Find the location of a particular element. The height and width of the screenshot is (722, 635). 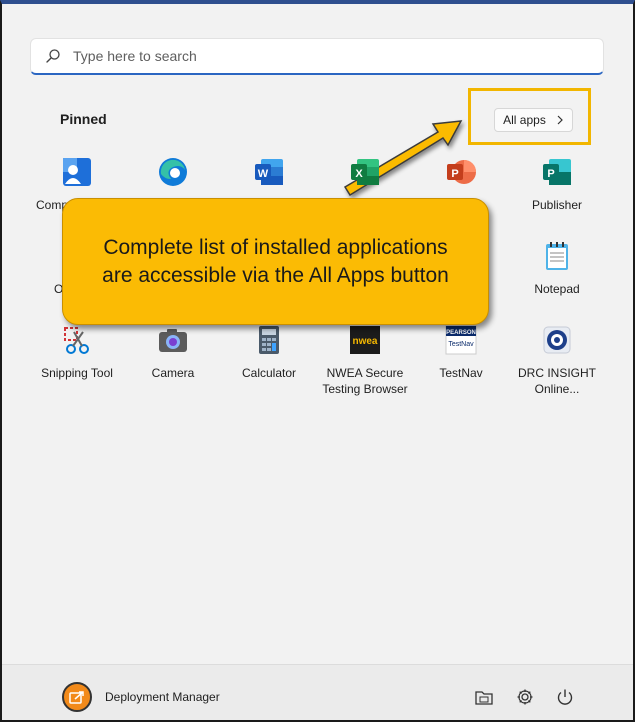

power-icon is located at coordinates (565, 697).